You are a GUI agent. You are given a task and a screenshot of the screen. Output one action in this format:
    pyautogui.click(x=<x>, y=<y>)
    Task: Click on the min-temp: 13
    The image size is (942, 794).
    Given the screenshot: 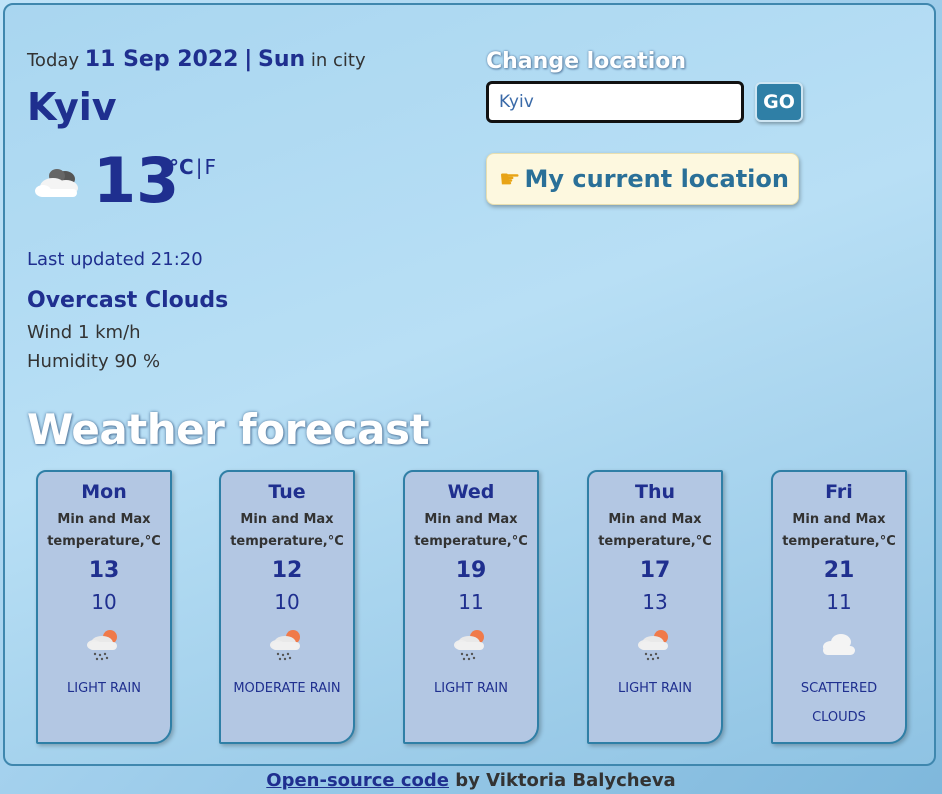 What is the action you would take?
    pyautogui.click(x=655, y=602)
    